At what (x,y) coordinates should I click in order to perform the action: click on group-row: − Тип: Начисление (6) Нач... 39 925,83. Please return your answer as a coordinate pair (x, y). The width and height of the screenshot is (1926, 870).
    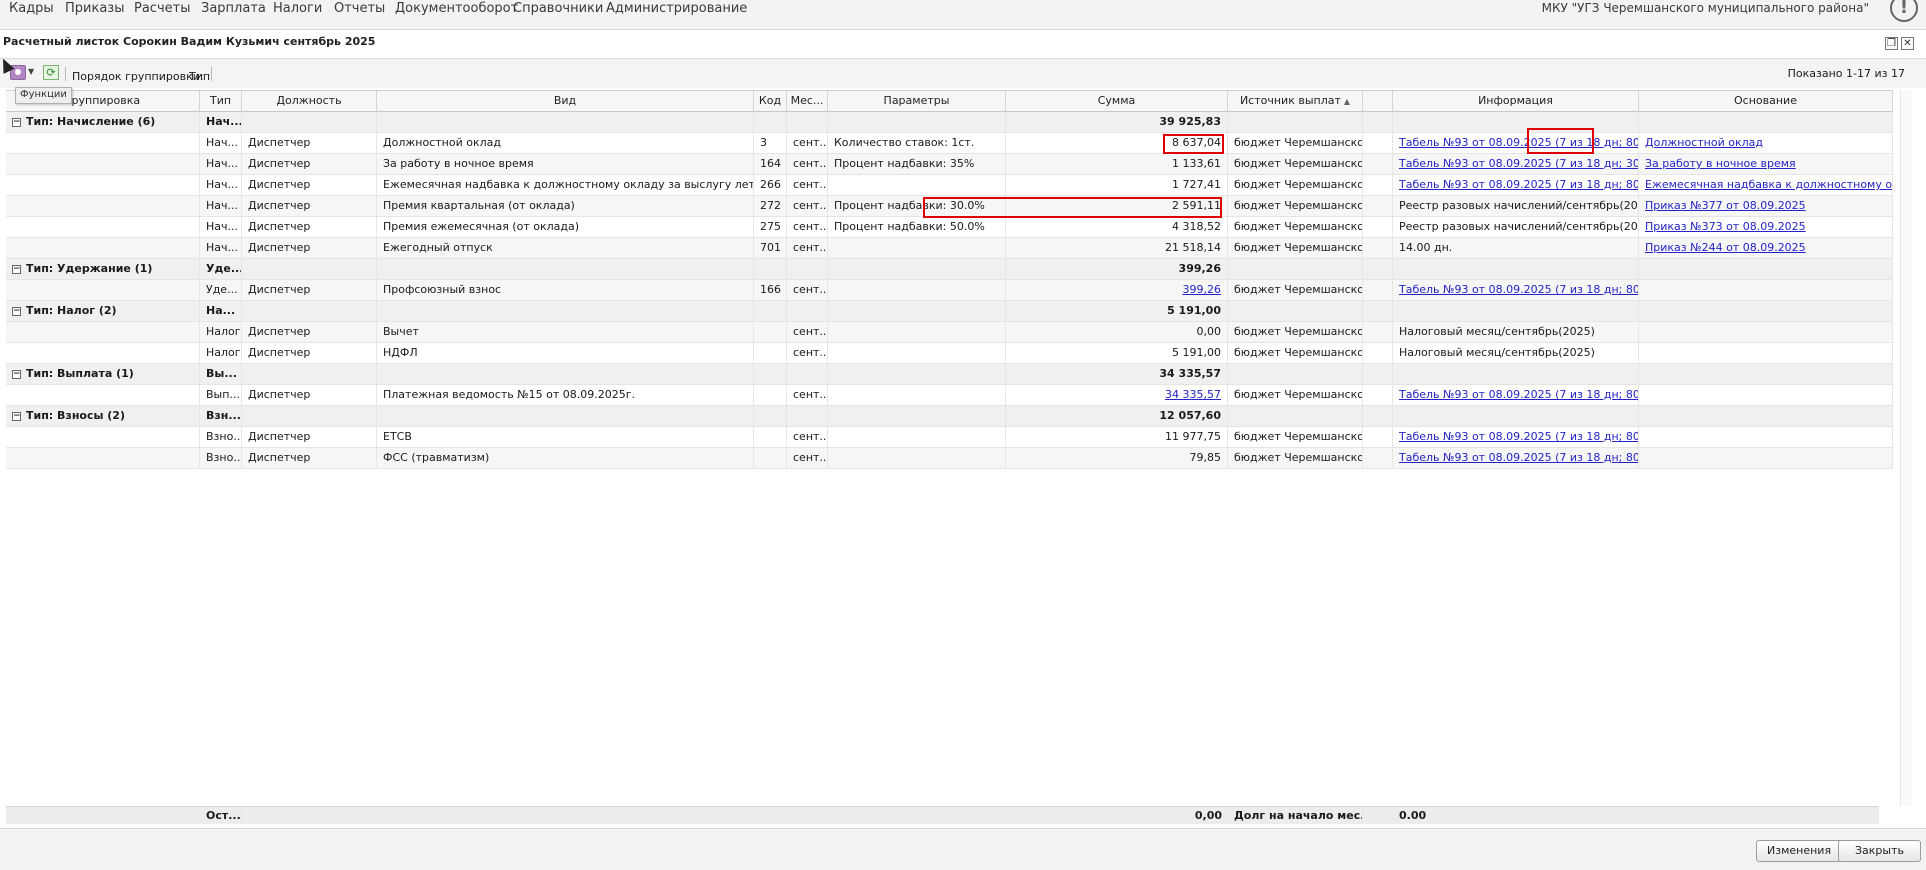
    Looking at the image, I should click on (949, 122).